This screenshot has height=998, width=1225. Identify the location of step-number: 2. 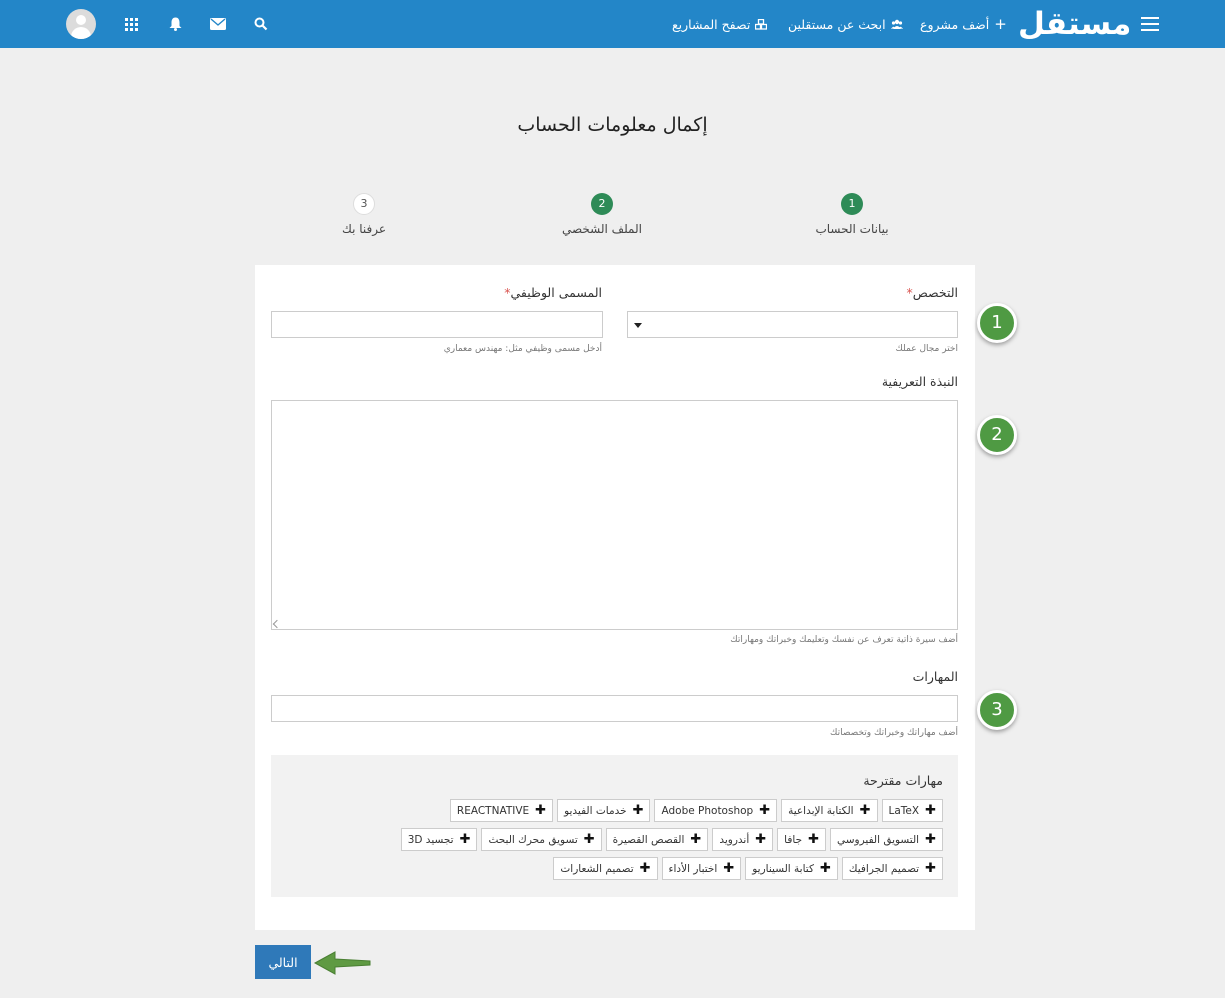
(602, 204).